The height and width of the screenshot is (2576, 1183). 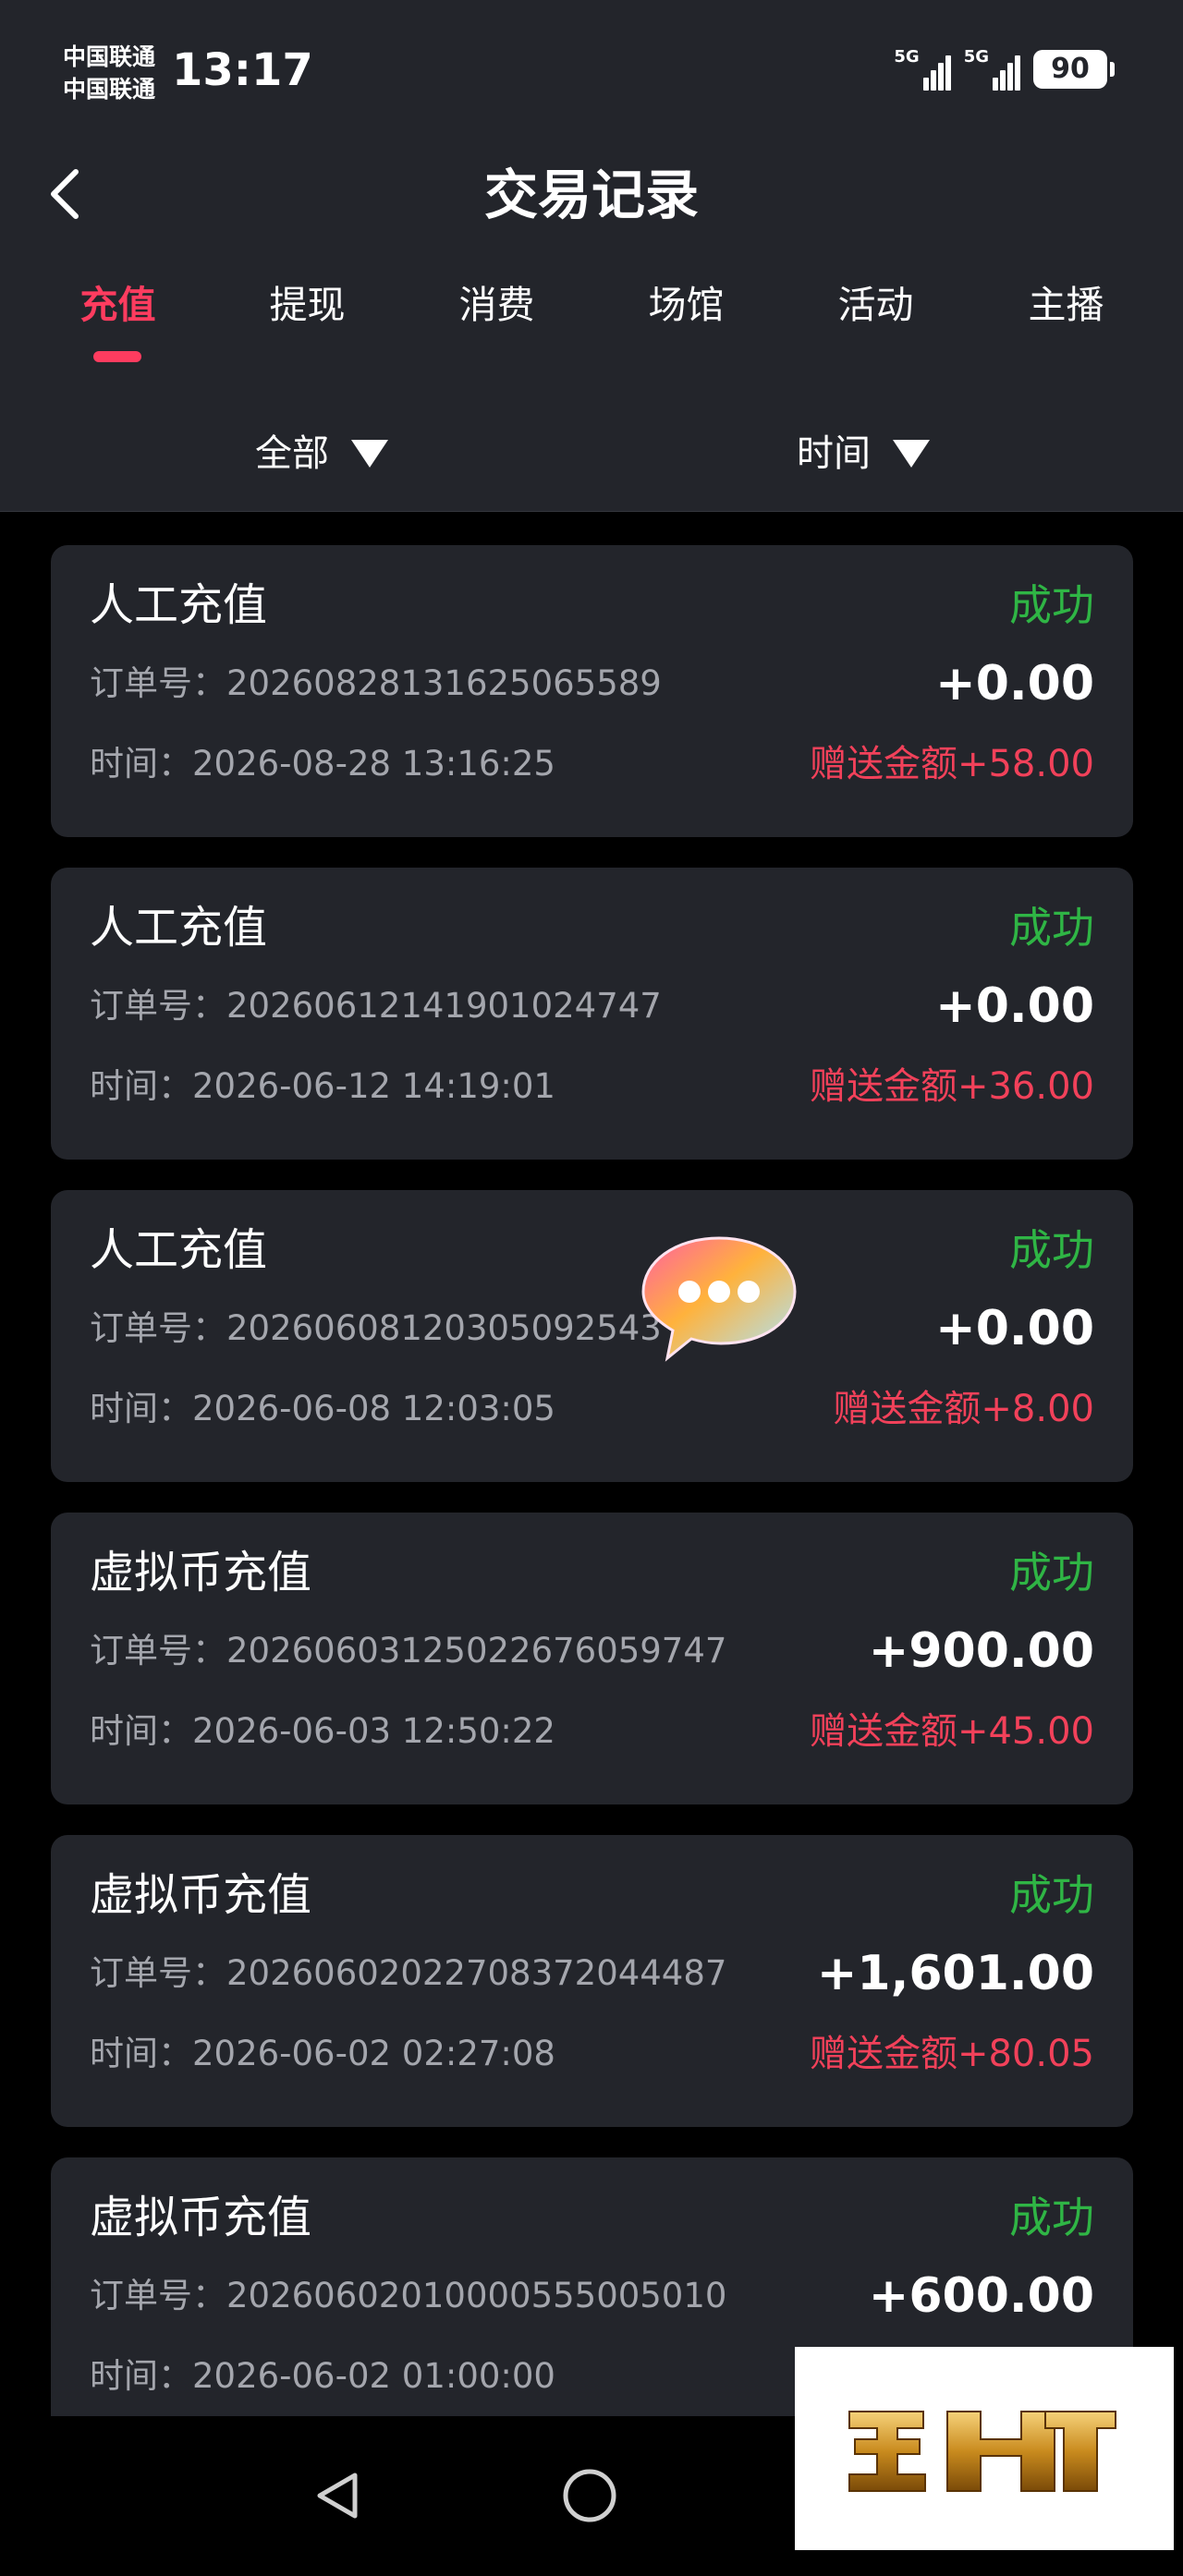 I want to click on record-bonus: 赠送金额+58.00, so click(x=952, y=764).